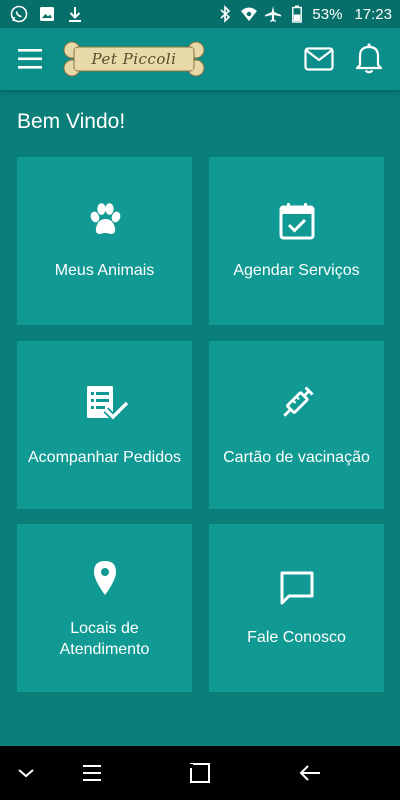 The height and width of the screenshot is (800, 400). What do you see at coordinates (104, 608) in the screenshot?
I see `locais-atendimento-card: Locais de Atendimento` at bounding box center [104, 608].